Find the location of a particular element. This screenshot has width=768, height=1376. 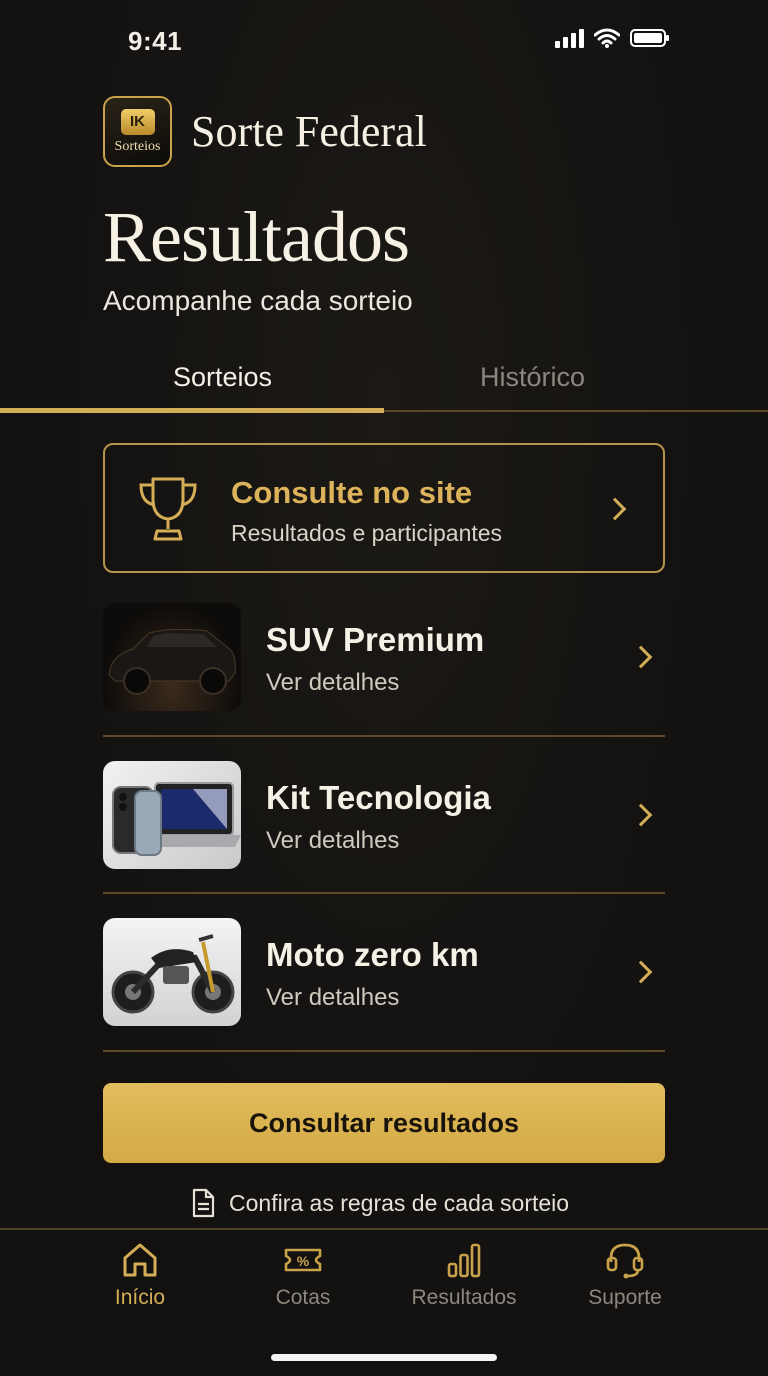

suv-image is located at coordinates (172, 657).